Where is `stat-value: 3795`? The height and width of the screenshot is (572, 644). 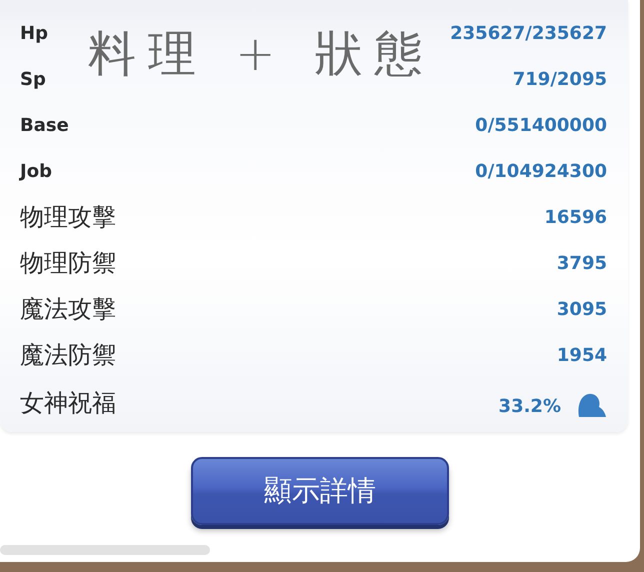 stat-value: 3795 is located at coordinates (581, 263).